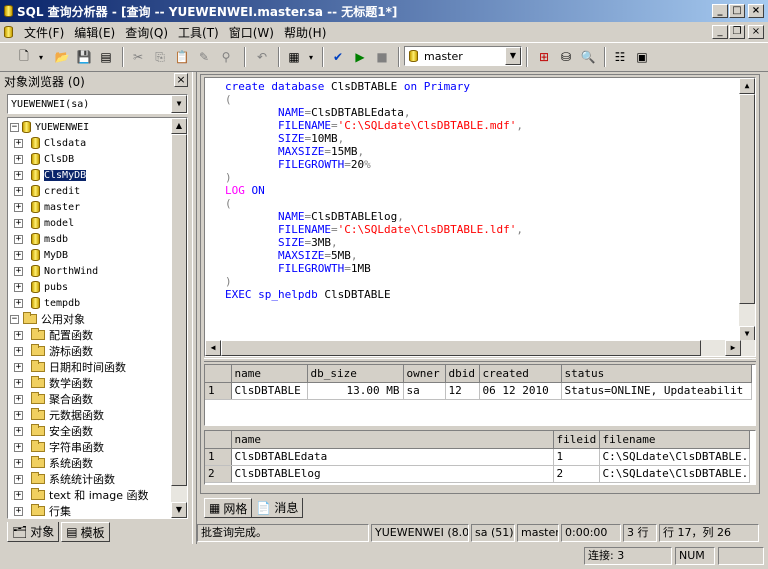 Image resolution: width=768 pixels, height=569 pixels. What do you see at coordinates (85, 532) in the screenshot?
I see `tab-templates: ▤ 模板` at bounding box center [85, 532].